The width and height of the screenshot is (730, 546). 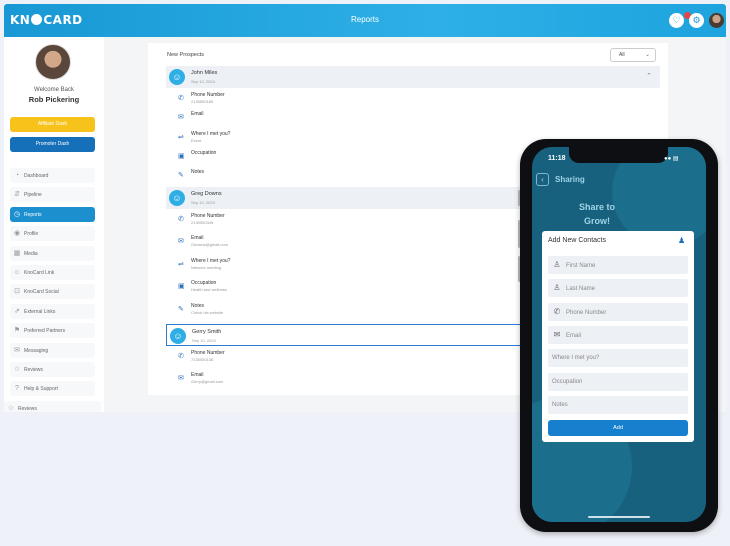 What do you see at coordinates (52, 292) in the screenshot?
I see `sidebar-item-knocard-social: ⊡ KnoCard Social` at bounding box center [52, 292].